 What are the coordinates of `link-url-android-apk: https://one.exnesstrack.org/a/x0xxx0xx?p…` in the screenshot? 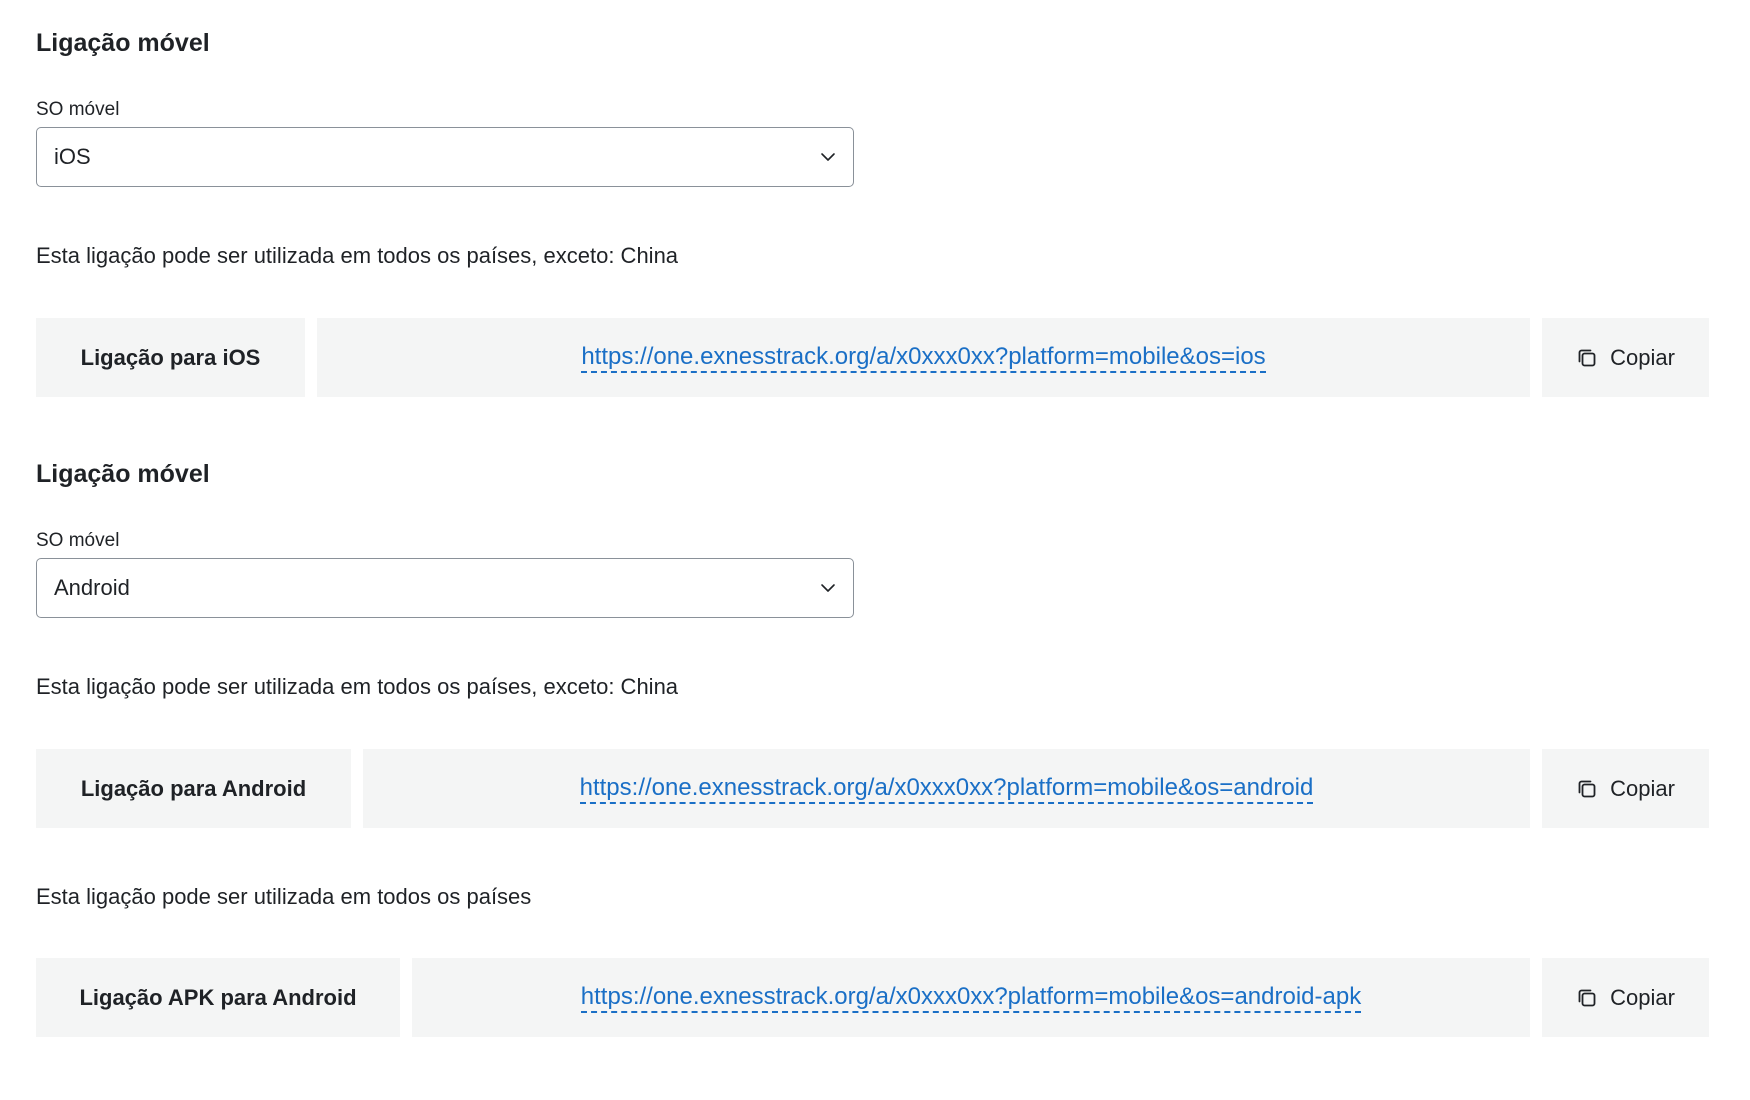 It's located at (971, 998).